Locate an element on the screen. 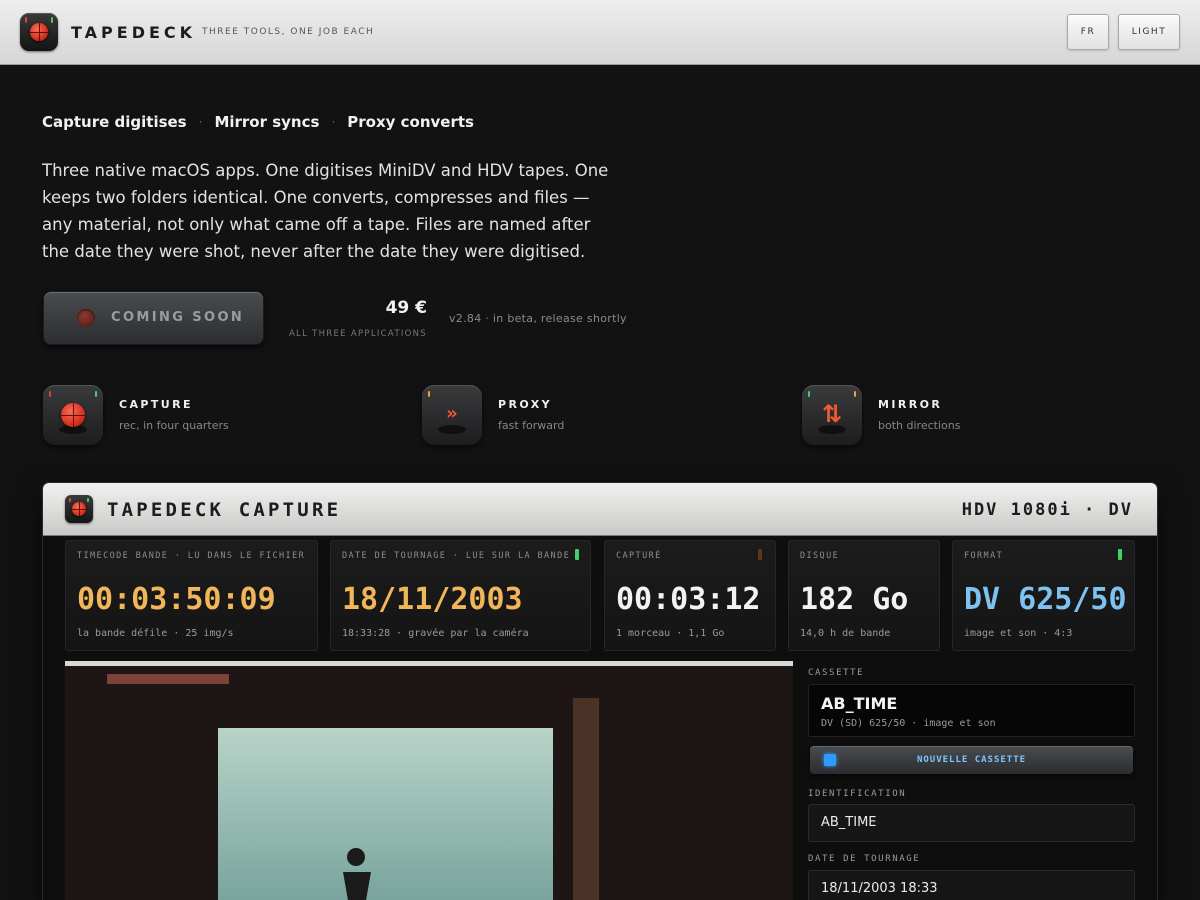 The image size is (1200, 900). cassette-name: AB_TIME is located at coordinates (859, 703).